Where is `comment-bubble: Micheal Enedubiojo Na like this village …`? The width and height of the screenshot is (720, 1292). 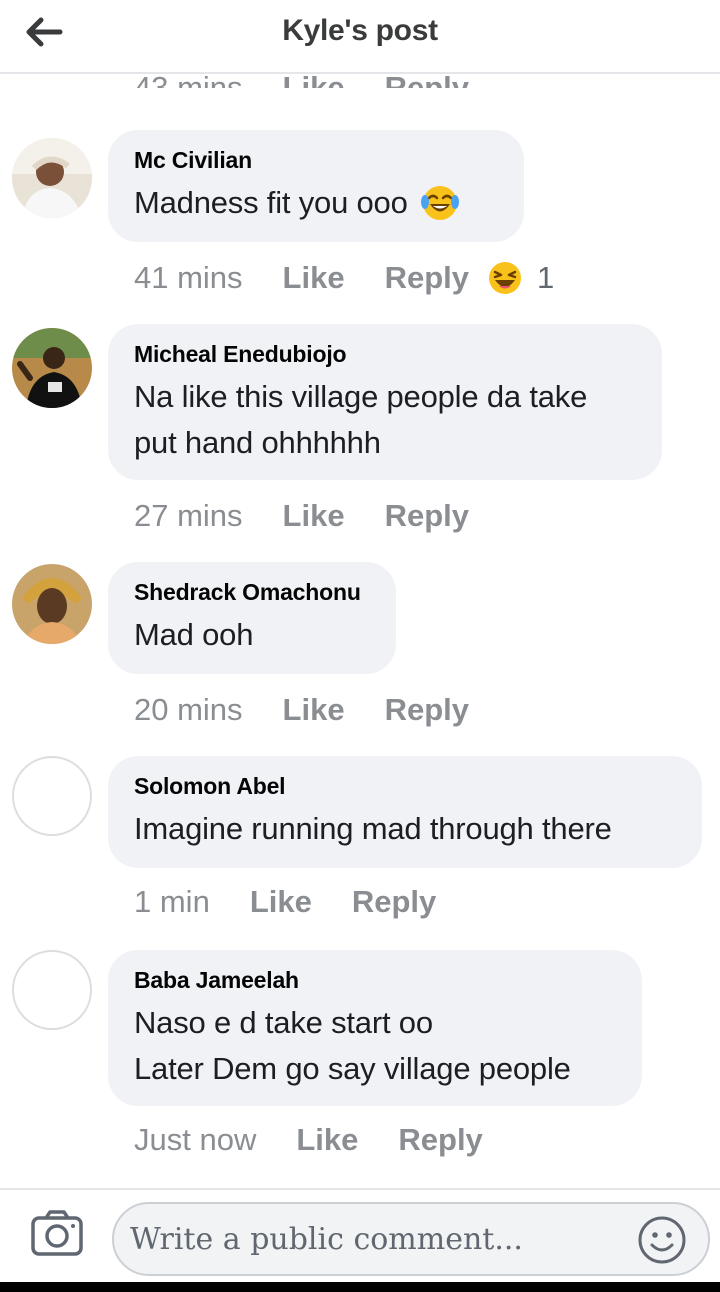
comment-bubble: Micheal Enedubiojo Na like this village … is located at coordinates (385, 402).